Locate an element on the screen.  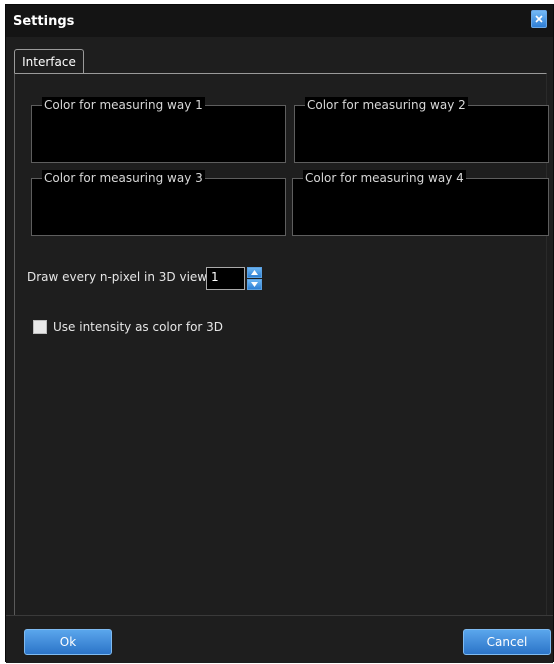
arrow-up-icon is located at coordinates (254, 272).